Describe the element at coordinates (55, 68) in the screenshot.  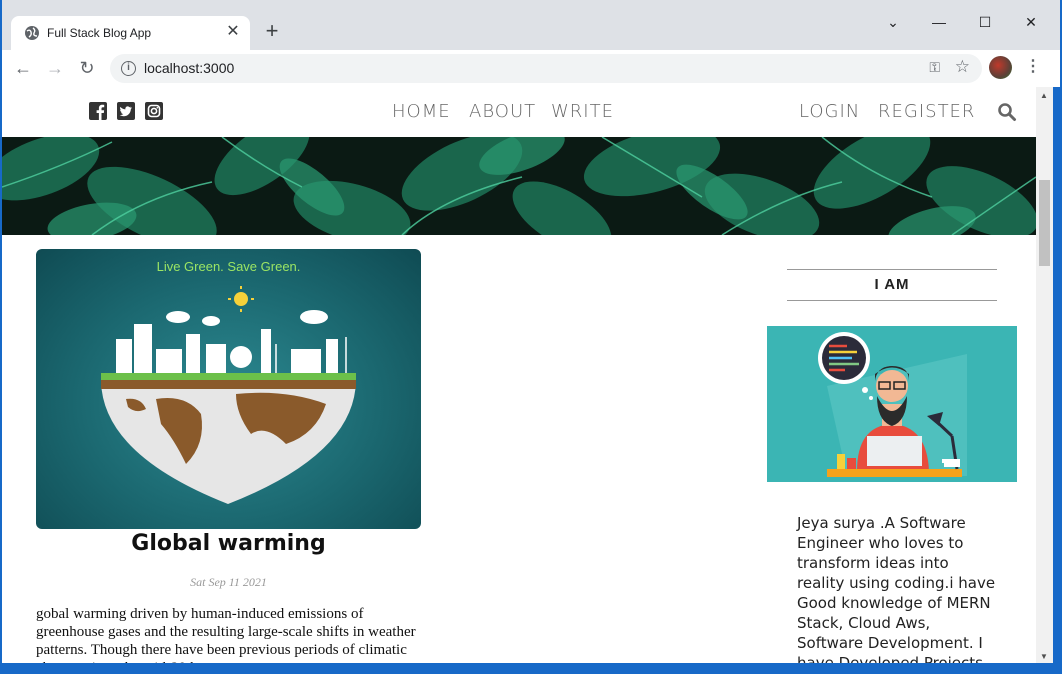
I see `forward-button: →` at that location.